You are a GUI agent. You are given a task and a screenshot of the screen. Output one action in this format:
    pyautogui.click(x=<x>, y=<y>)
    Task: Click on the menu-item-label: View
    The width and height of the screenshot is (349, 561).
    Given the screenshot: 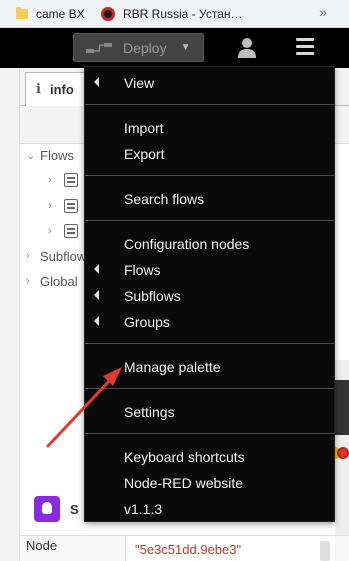 What is the action you would take?
    pyautogui.click(x=139, y=83)
    